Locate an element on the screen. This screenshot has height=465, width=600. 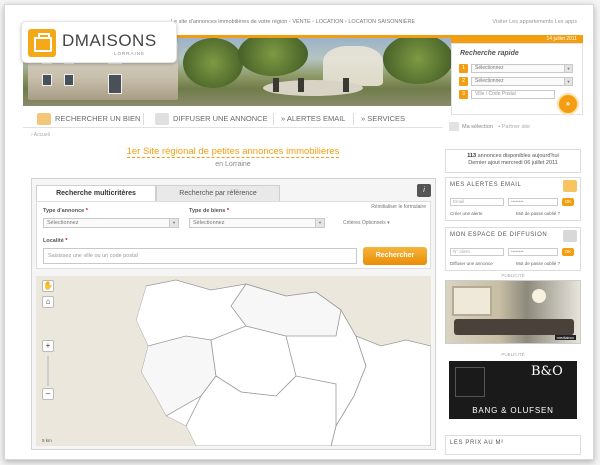
quick-search-go-button: » is located at coordinates (568, 104).